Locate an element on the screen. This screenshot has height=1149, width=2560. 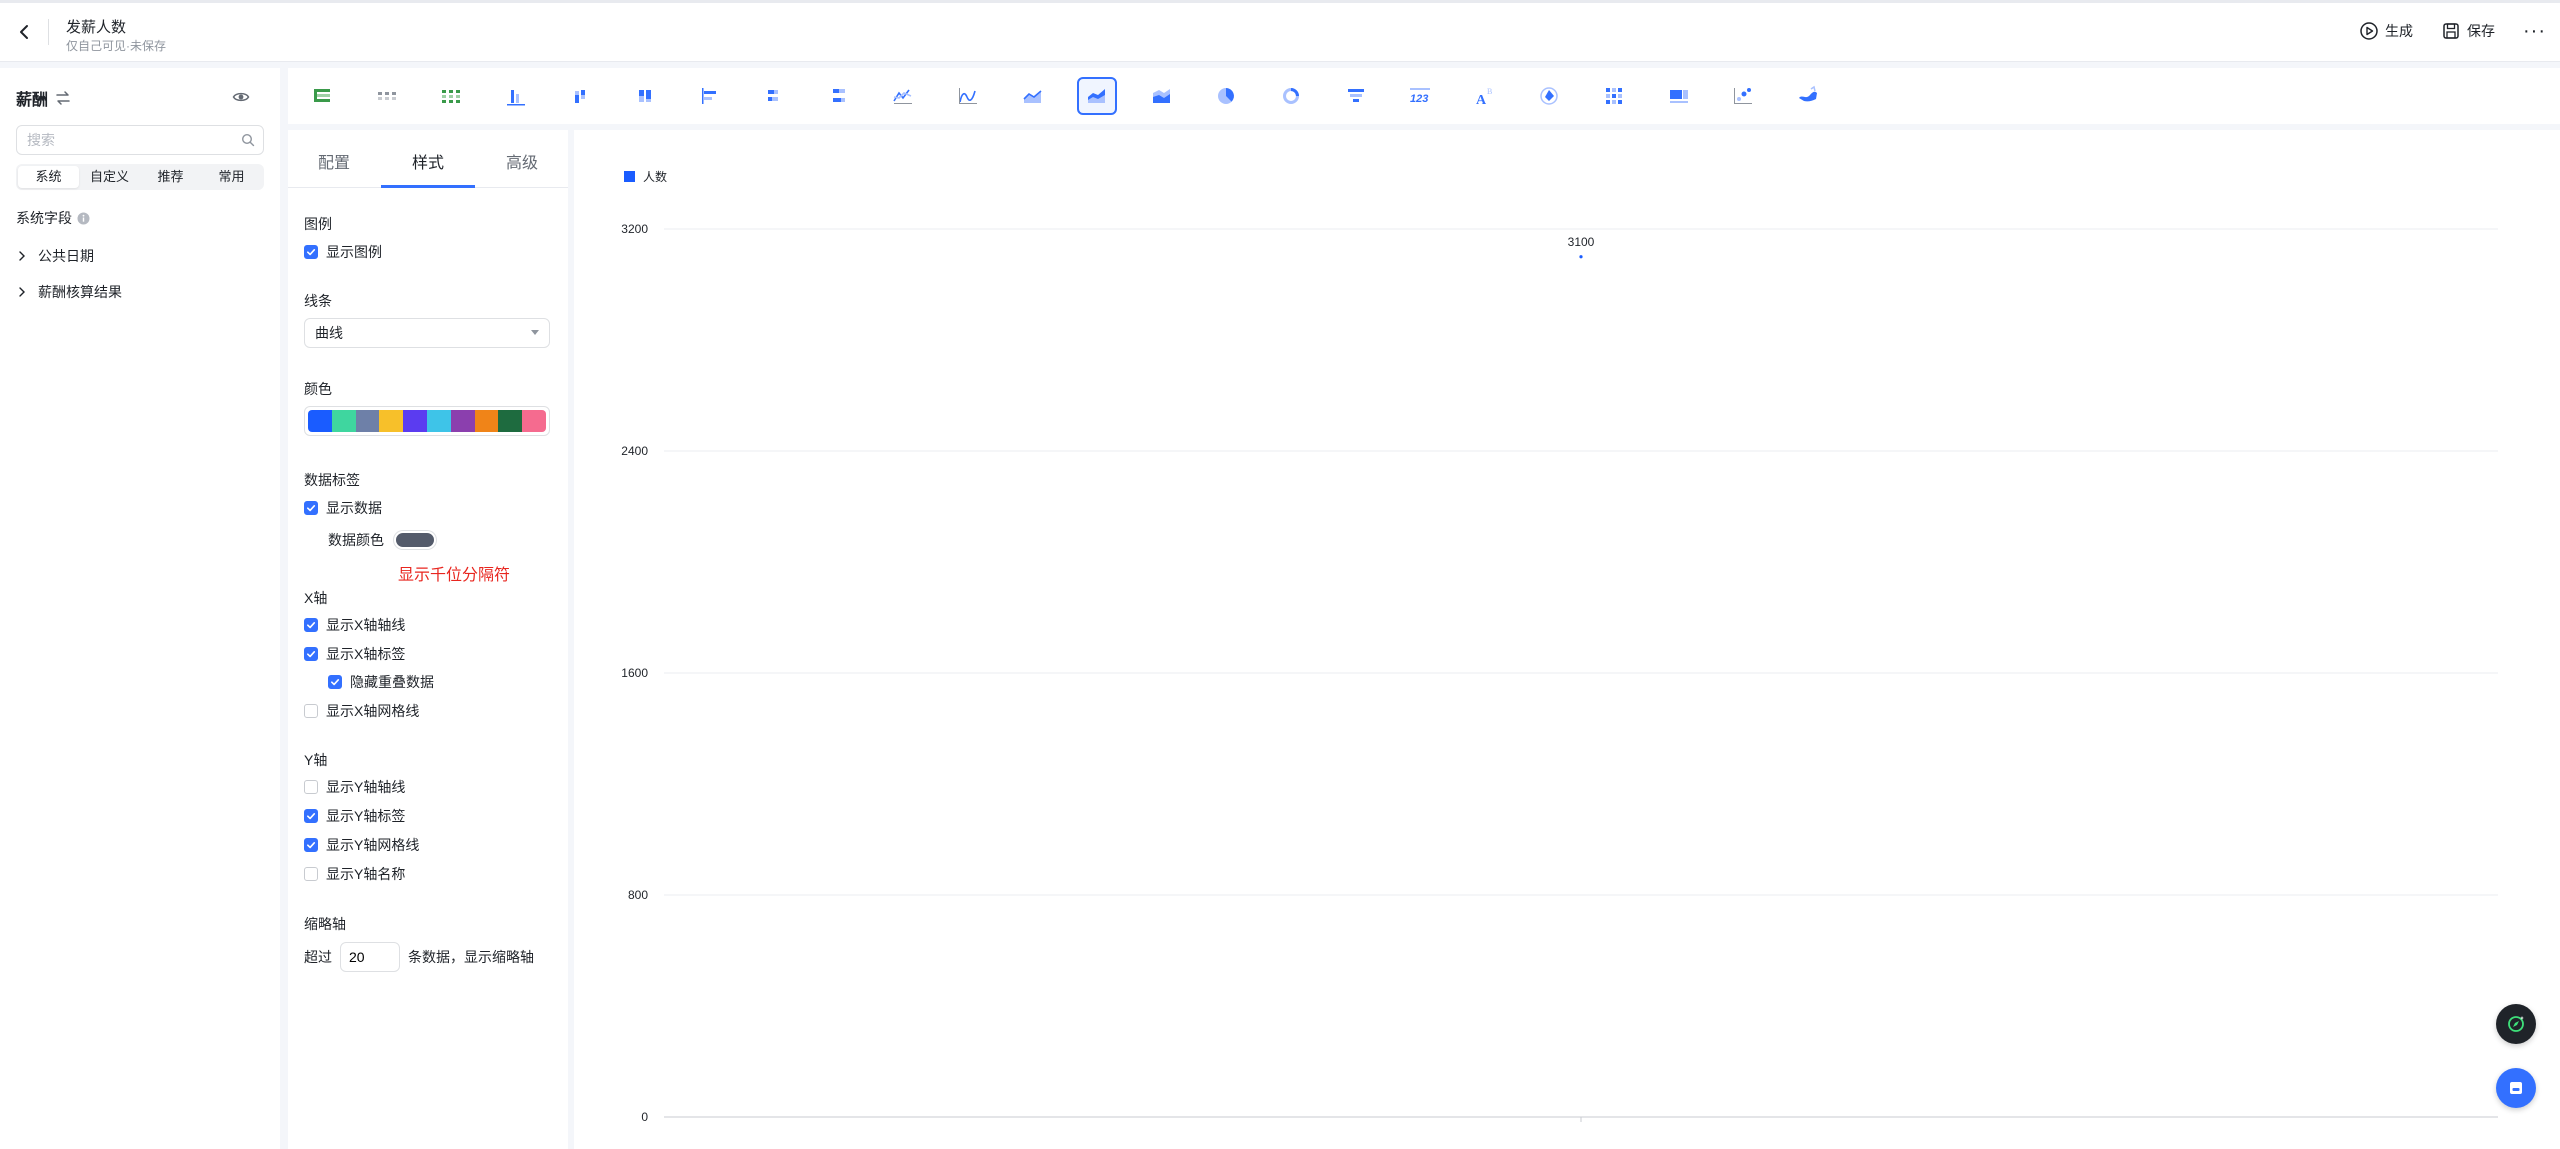
chart-type-combo-chart is located at coordinates (1679, 96).